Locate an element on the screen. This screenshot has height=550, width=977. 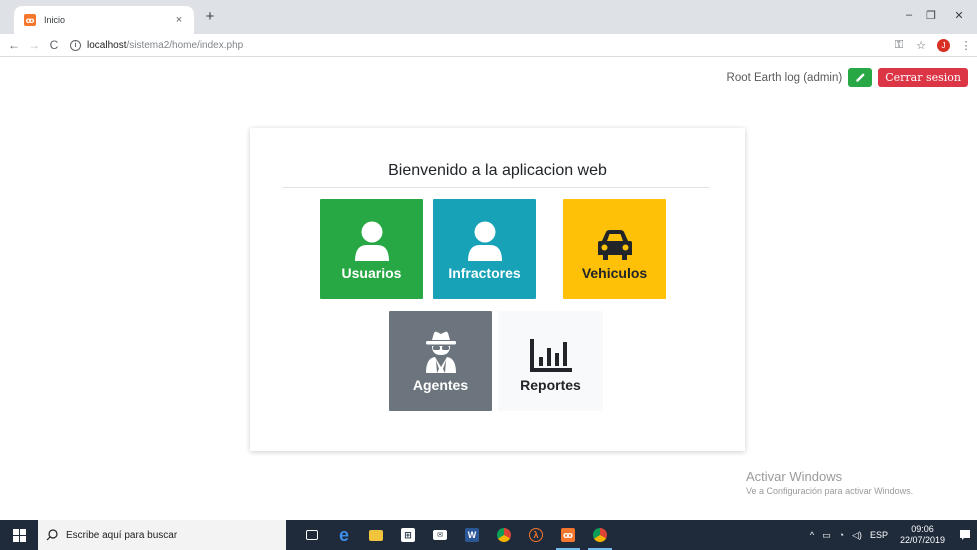
minimize-button: – is located at coordinates (909, 15).